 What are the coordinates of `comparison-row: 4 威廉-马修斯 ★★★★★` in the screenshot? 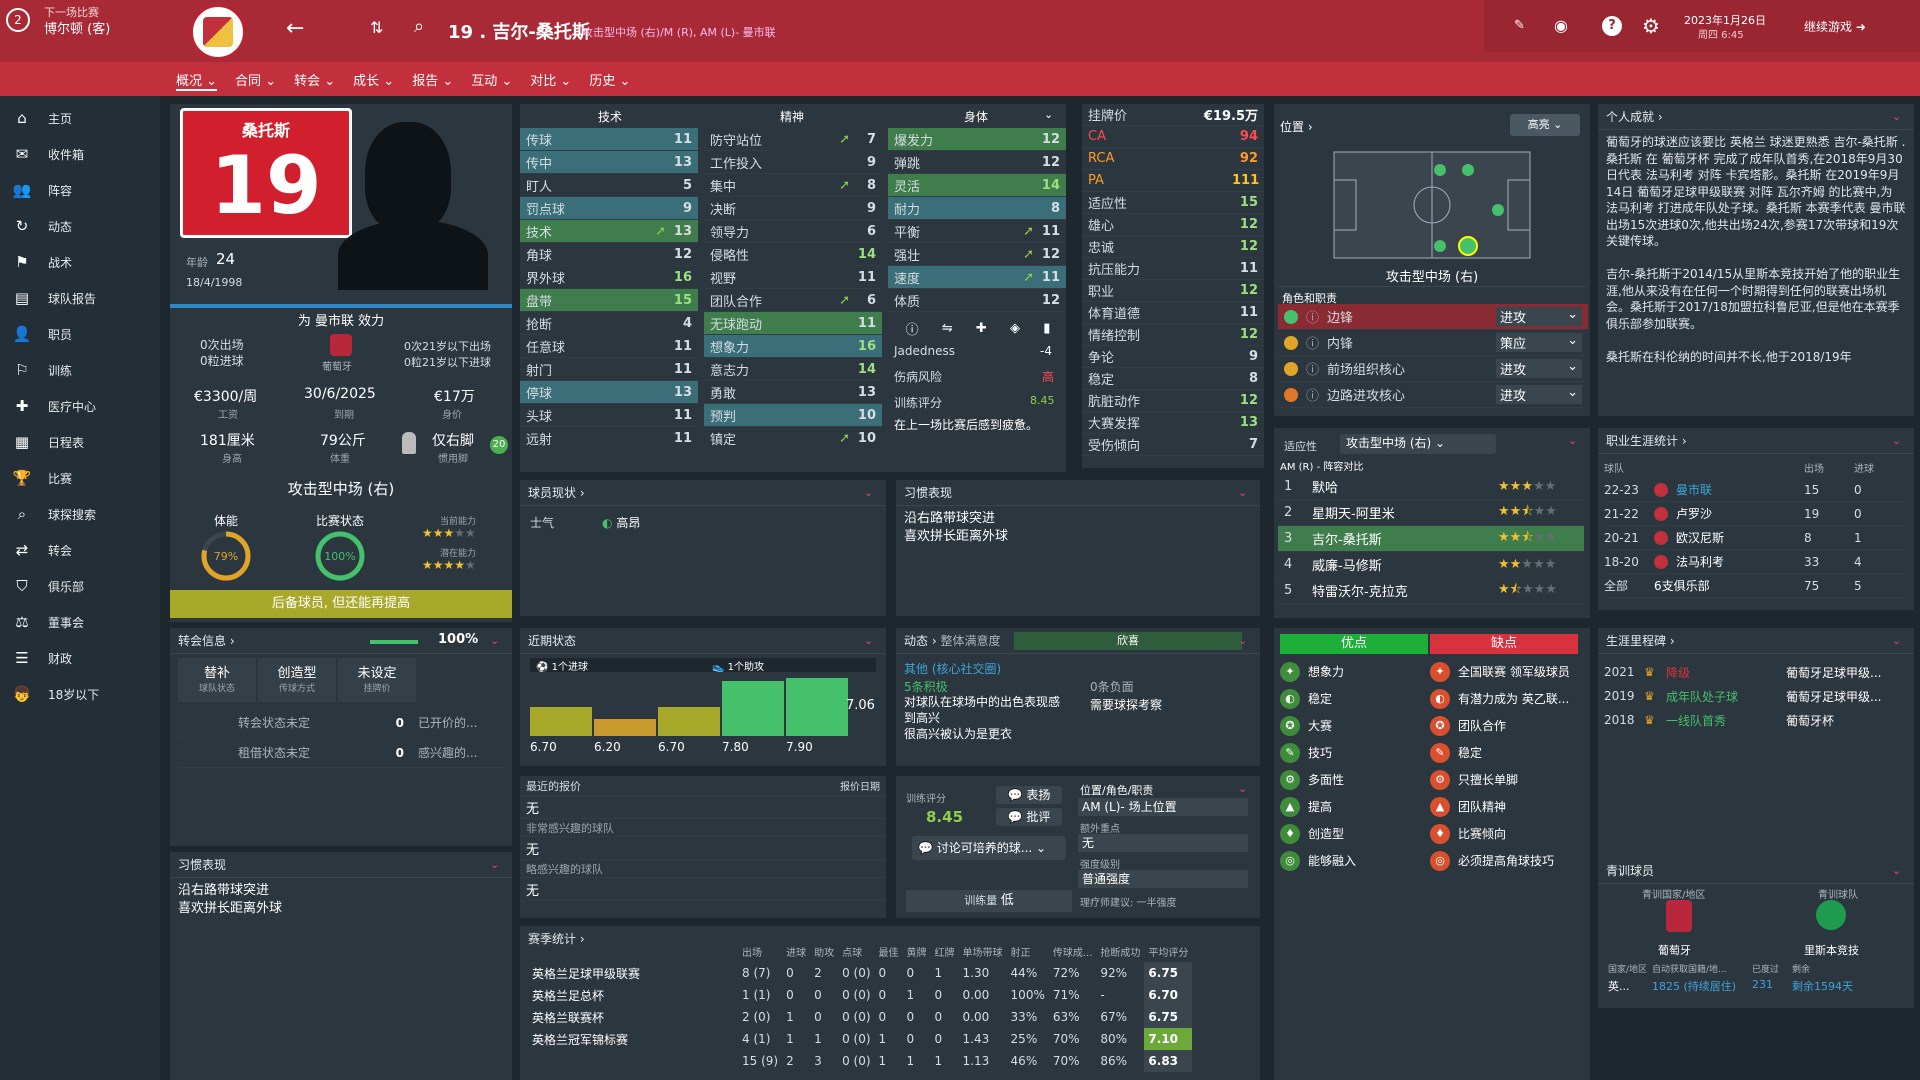 It's located at (1431, 565).